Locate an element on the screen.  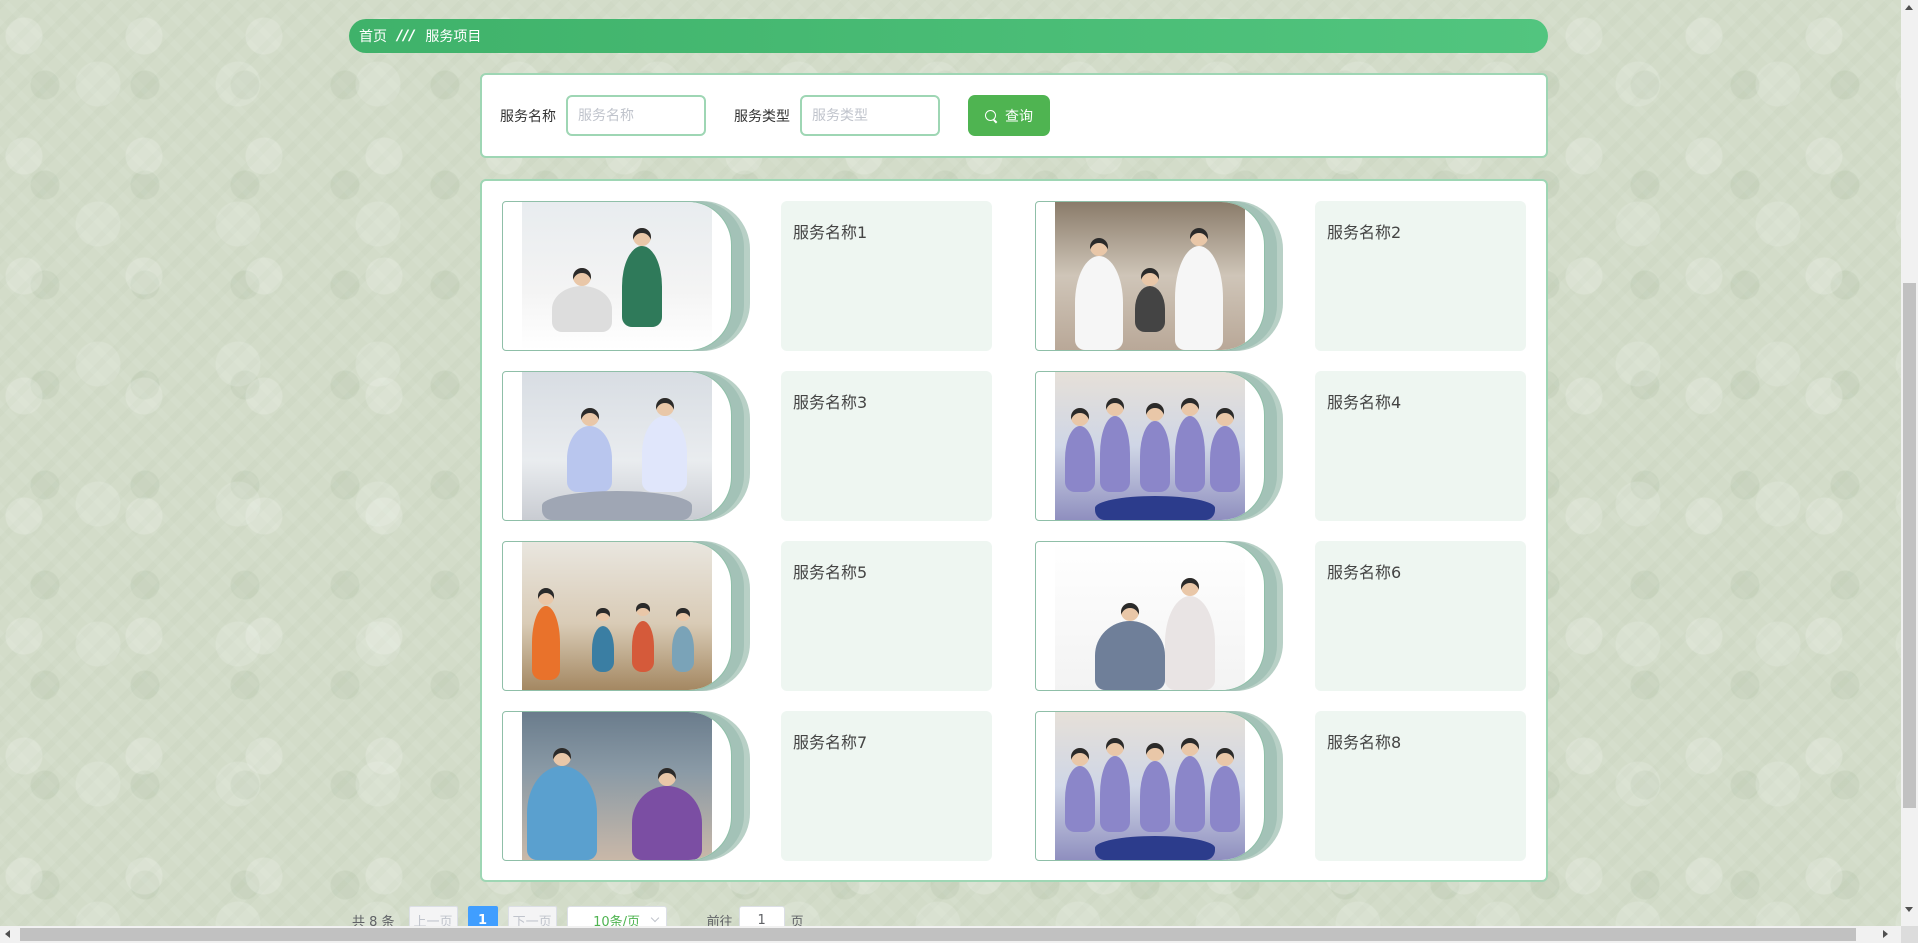
service-name-card: 服务名称7 is located at coordinates (886, 786).